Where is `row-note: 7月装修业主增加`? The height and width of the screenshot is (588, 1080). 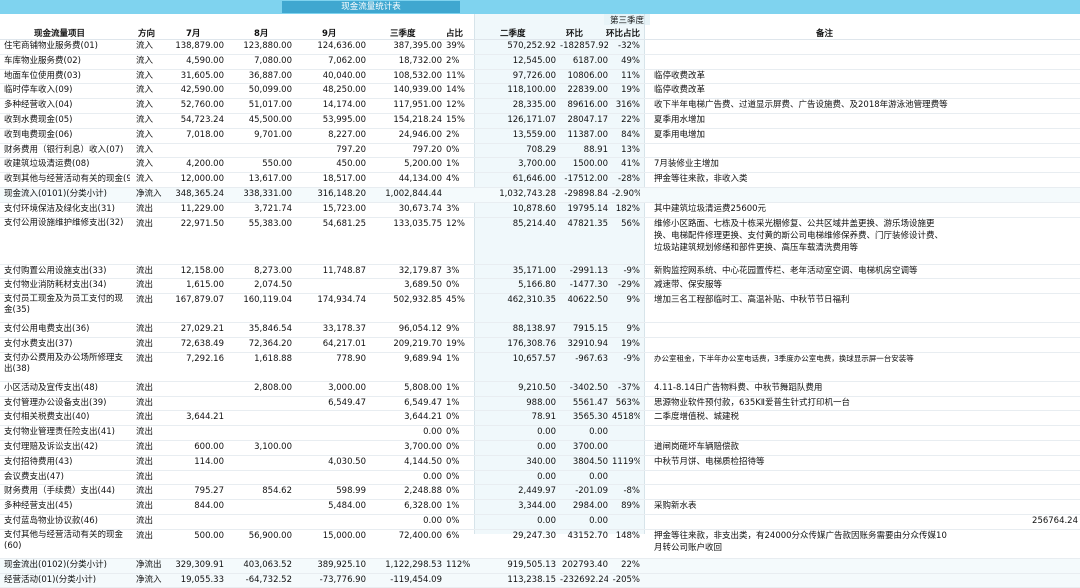 row-note: 7月装修业主增加 is located at coordinates (802, 164).